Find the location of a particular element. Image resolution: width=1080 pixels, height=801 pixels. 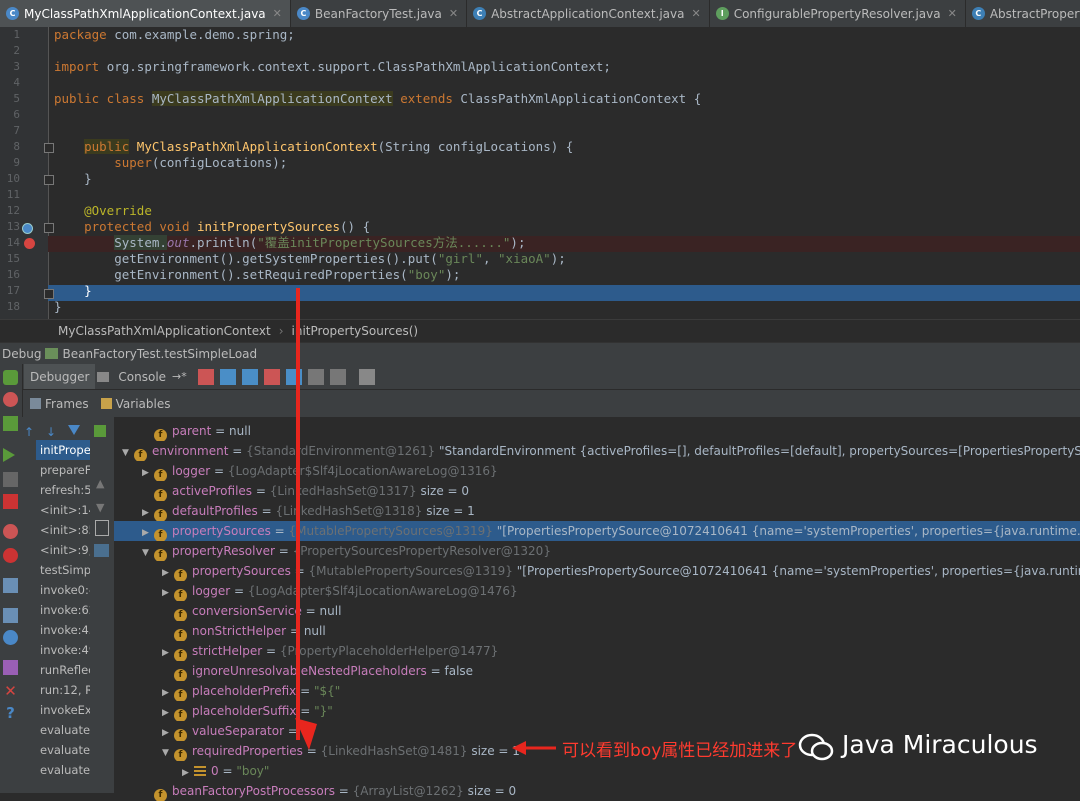

breakpoint-config-icon is located at coordinates (10, 399).